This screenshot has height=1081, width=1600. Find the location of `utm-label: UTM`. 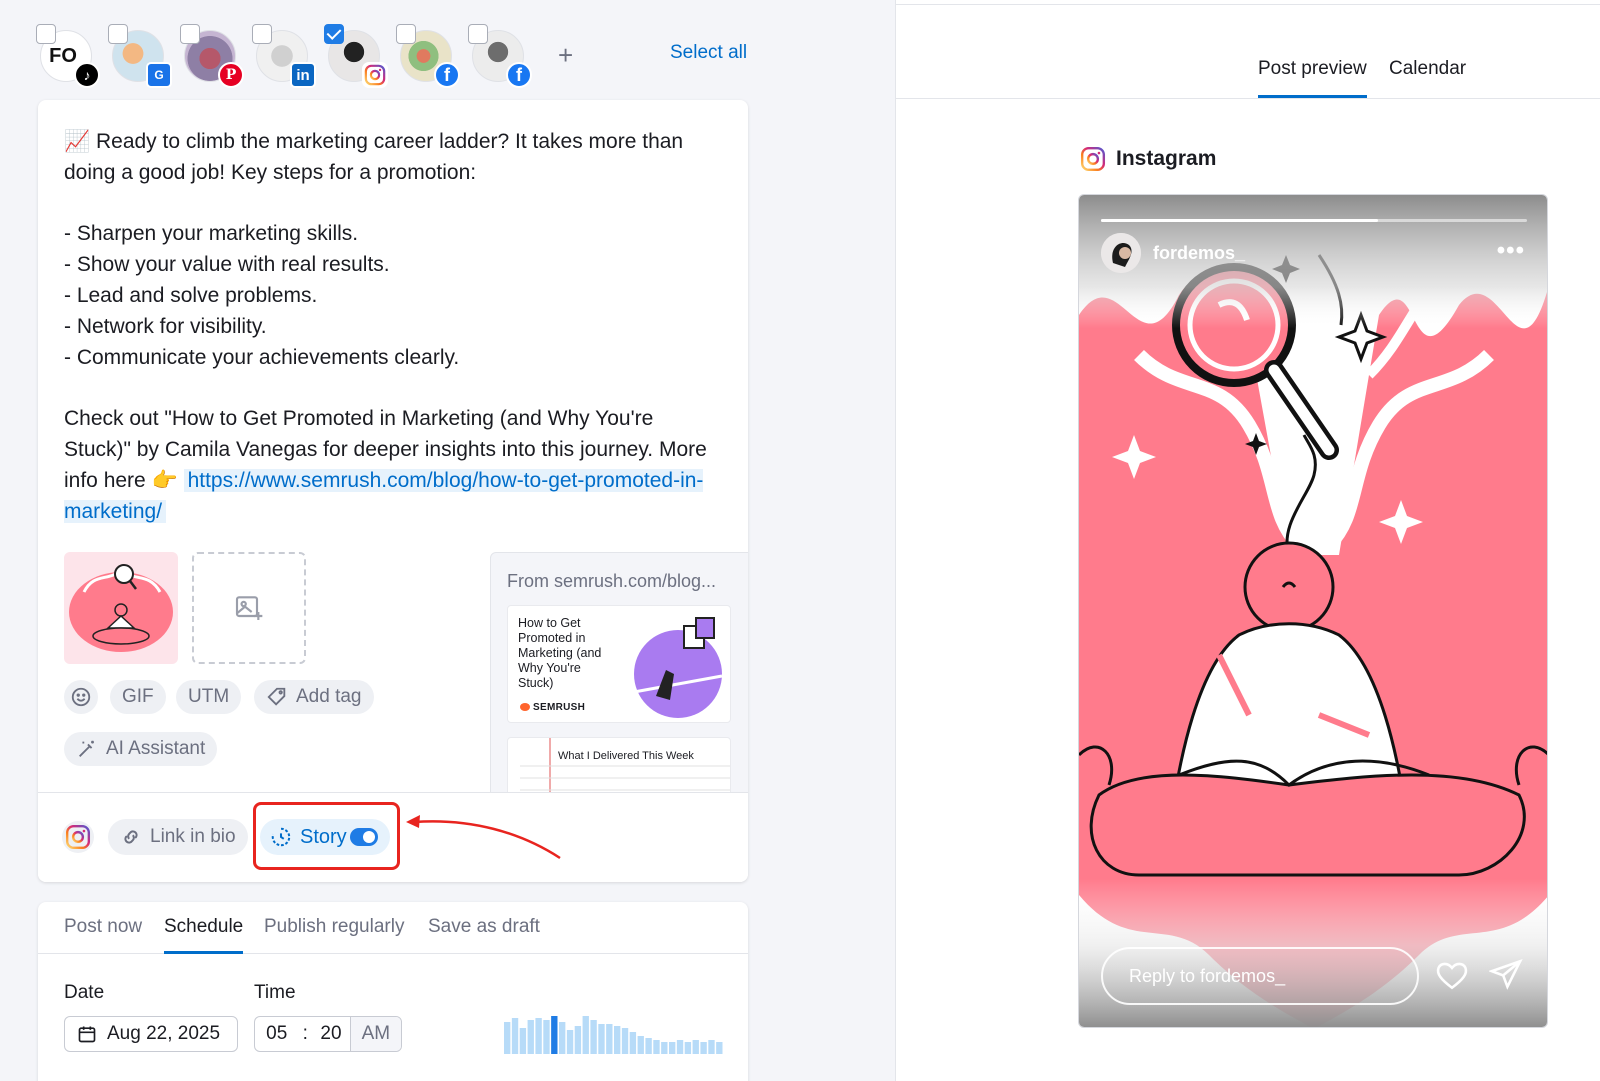

utm-label: UTM is located at coordinates (209, 696).